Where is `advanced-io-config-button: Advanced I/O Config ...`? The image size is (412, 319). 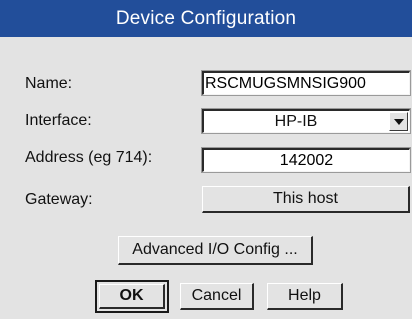 advanced-io-config-button: Advanced I/O Config ... is located at coordinates (215, 250).